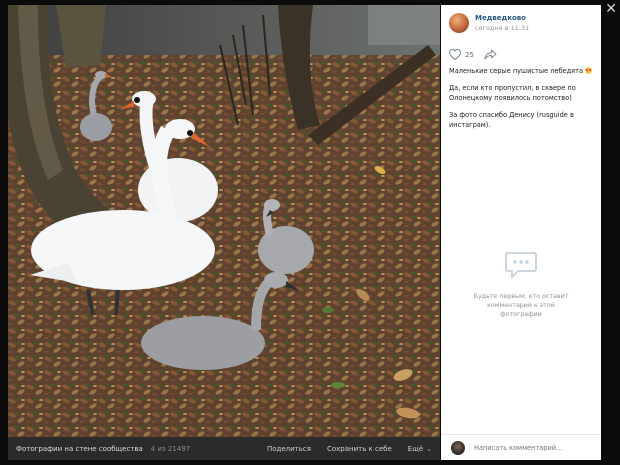 This screenshot has height=465, width=620. What do you see at coordinates (458, 447) in the screenshot?
I see `user-avatar` at bounding box center [458, 447].